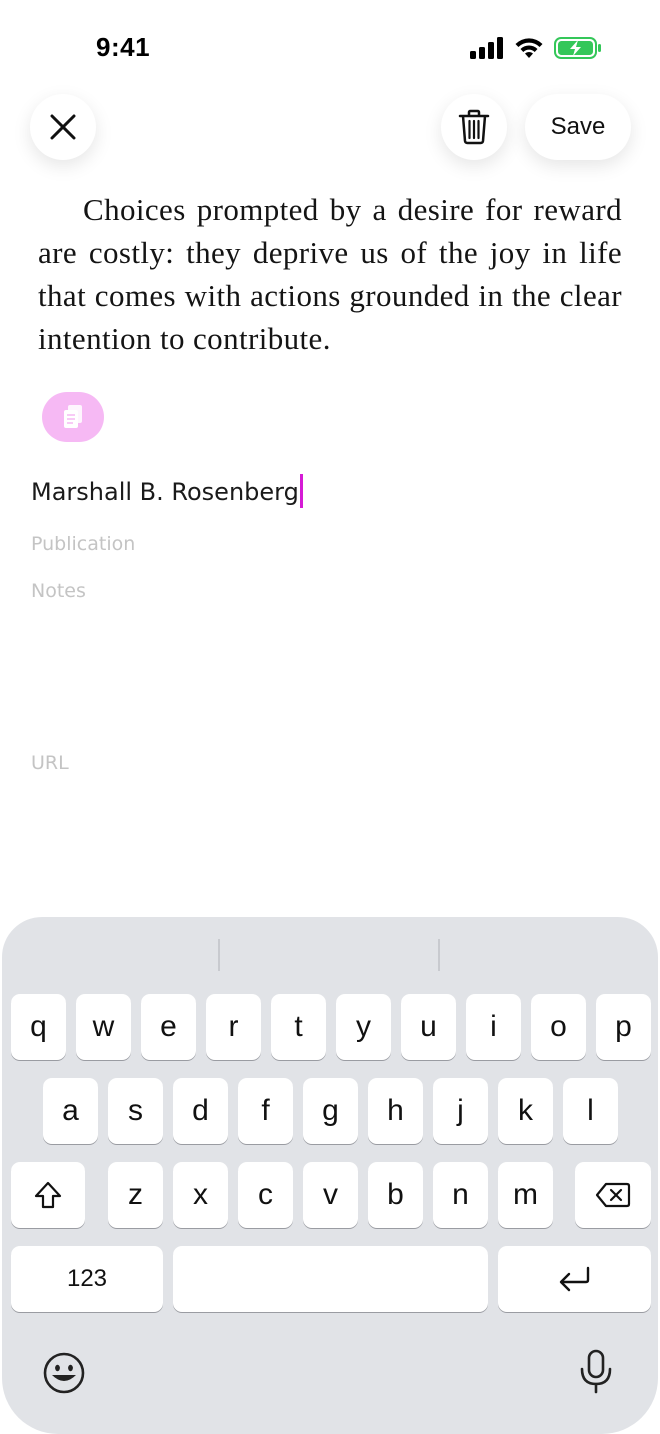  I want to click on key-r: r, so click(233, 1027).